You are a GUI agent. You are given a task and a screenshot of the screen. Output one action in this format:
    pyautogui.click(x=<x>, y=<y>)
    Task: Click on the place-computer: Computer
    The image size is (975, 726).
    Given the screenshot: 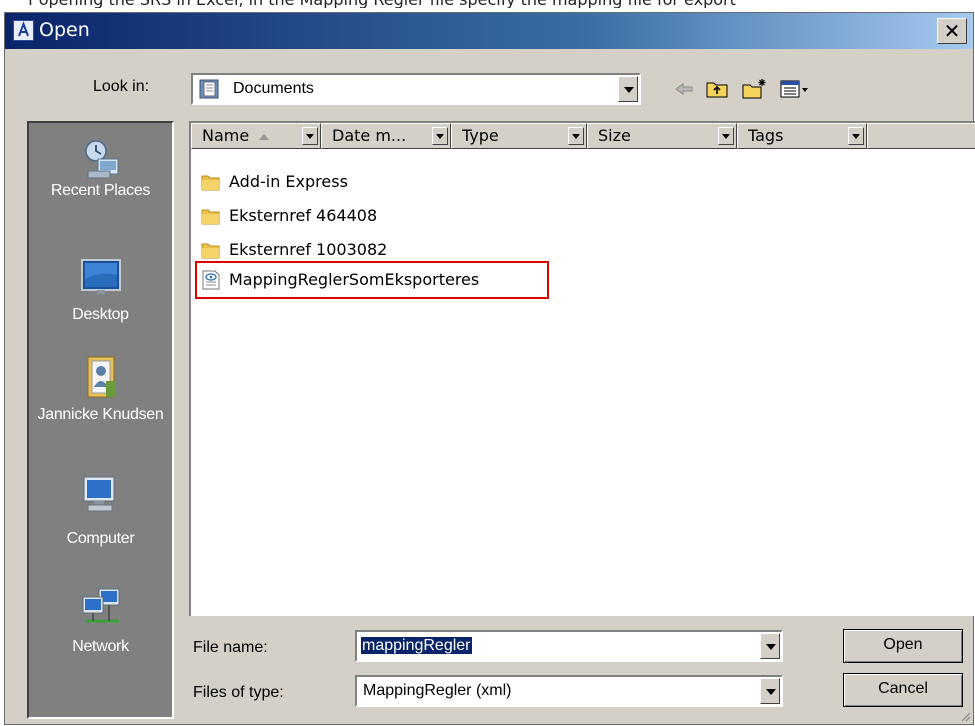 What is the action you would take?
    pyautogui.click(x=100, y=510)
    